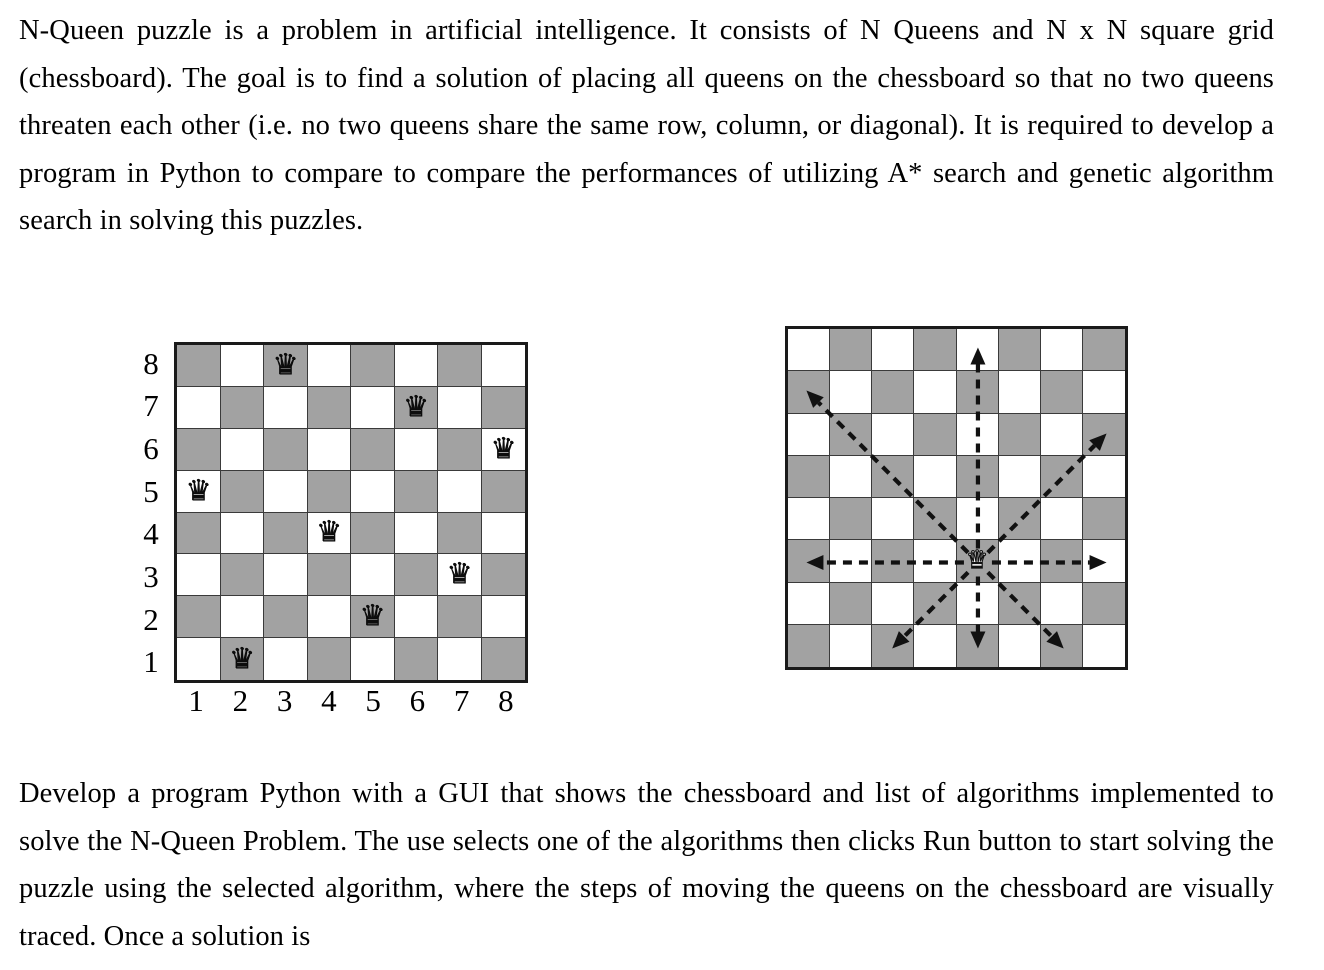  What do you see at coordinates (151, 491) in the screenshot?
I see `rank-label: 5` at bounding box center [151, 491].